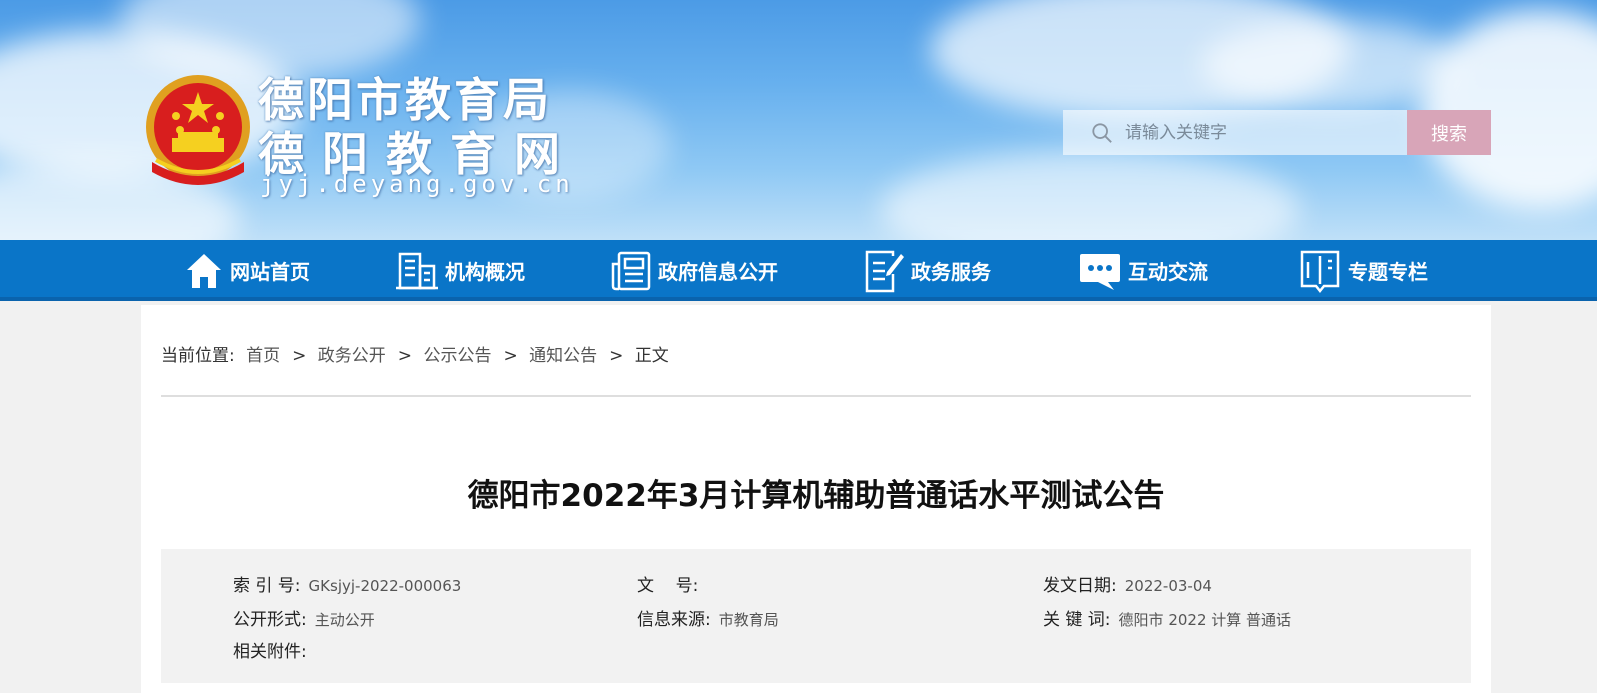  Describe the element at coordinates (1100, 271) in the screenshot. I see `chat-icon` at that location.